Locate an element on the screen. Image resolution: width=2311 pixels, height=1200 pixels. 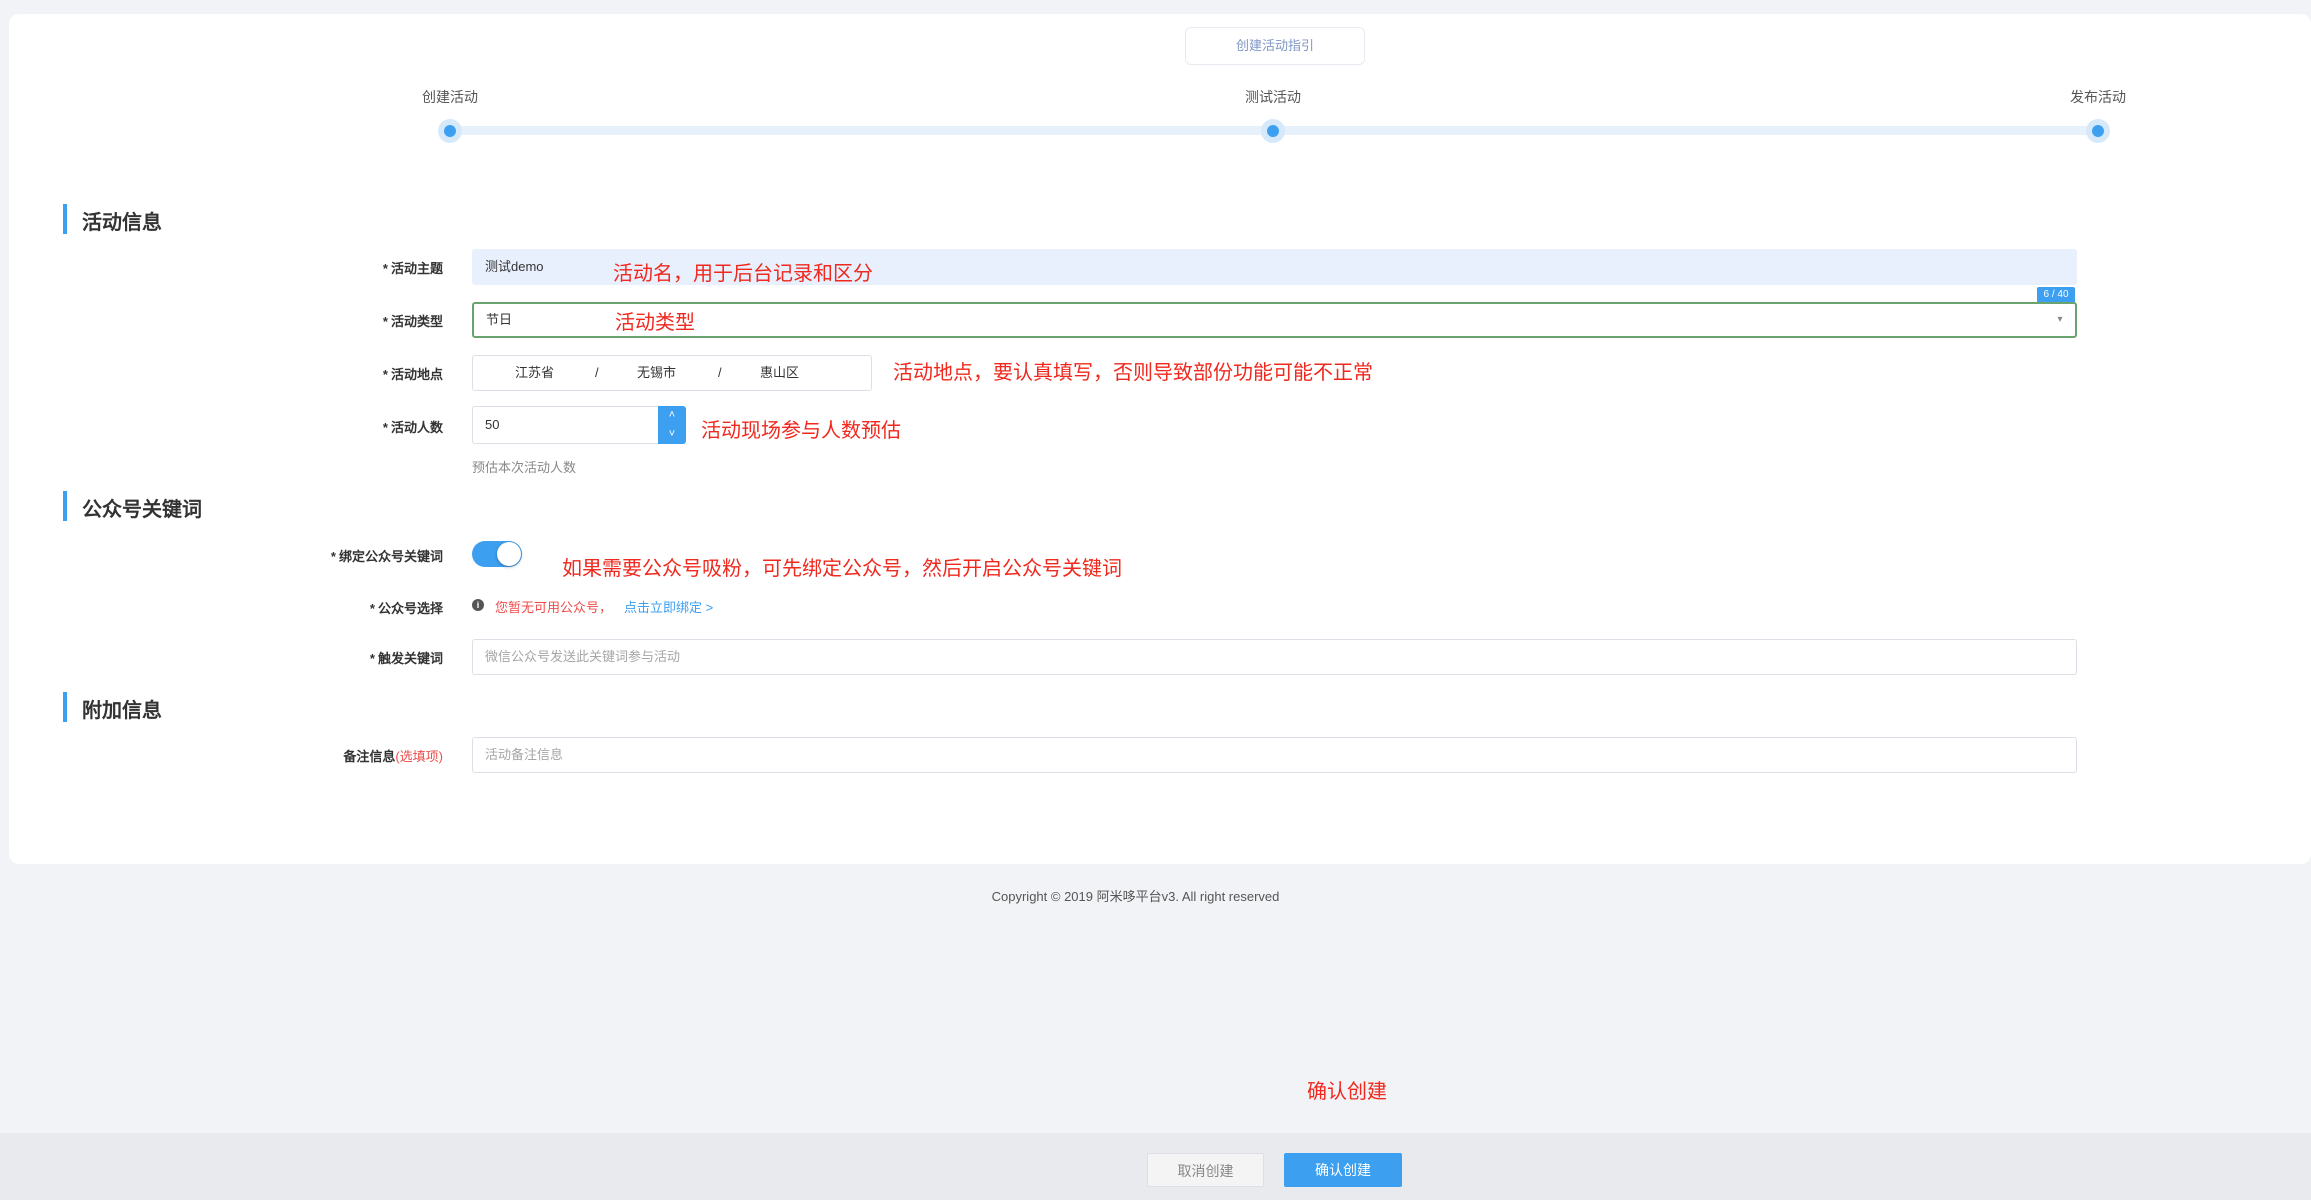
chevron-down-icon: ▾ is located at coordinates (2060, 320).